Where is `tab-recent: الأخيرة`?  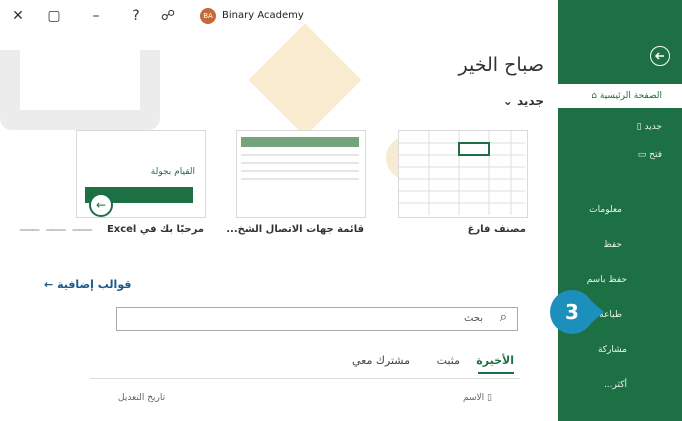
tab-recent: الأخيرة is located at coordinates (495, 360).